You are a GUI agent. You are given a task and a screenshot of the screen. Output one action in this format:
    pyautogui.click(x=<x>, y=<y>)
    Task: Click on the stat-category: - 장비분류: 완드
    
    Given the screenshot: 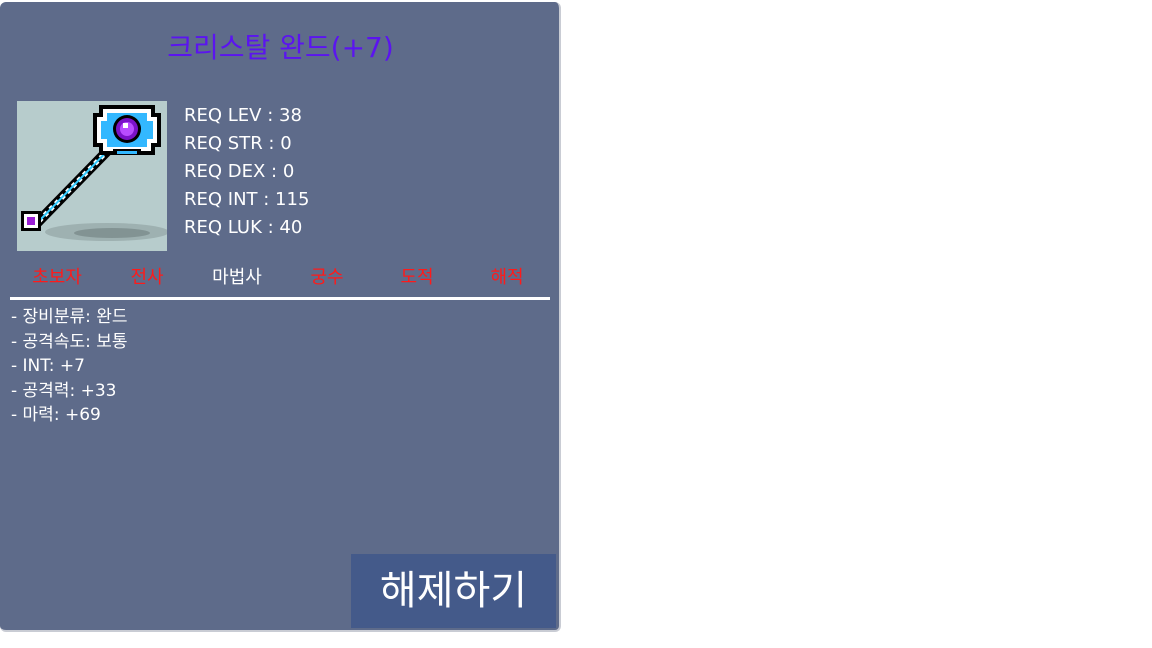 What is the action you would take?
    pyautogui.click(x=69, y=317)
    